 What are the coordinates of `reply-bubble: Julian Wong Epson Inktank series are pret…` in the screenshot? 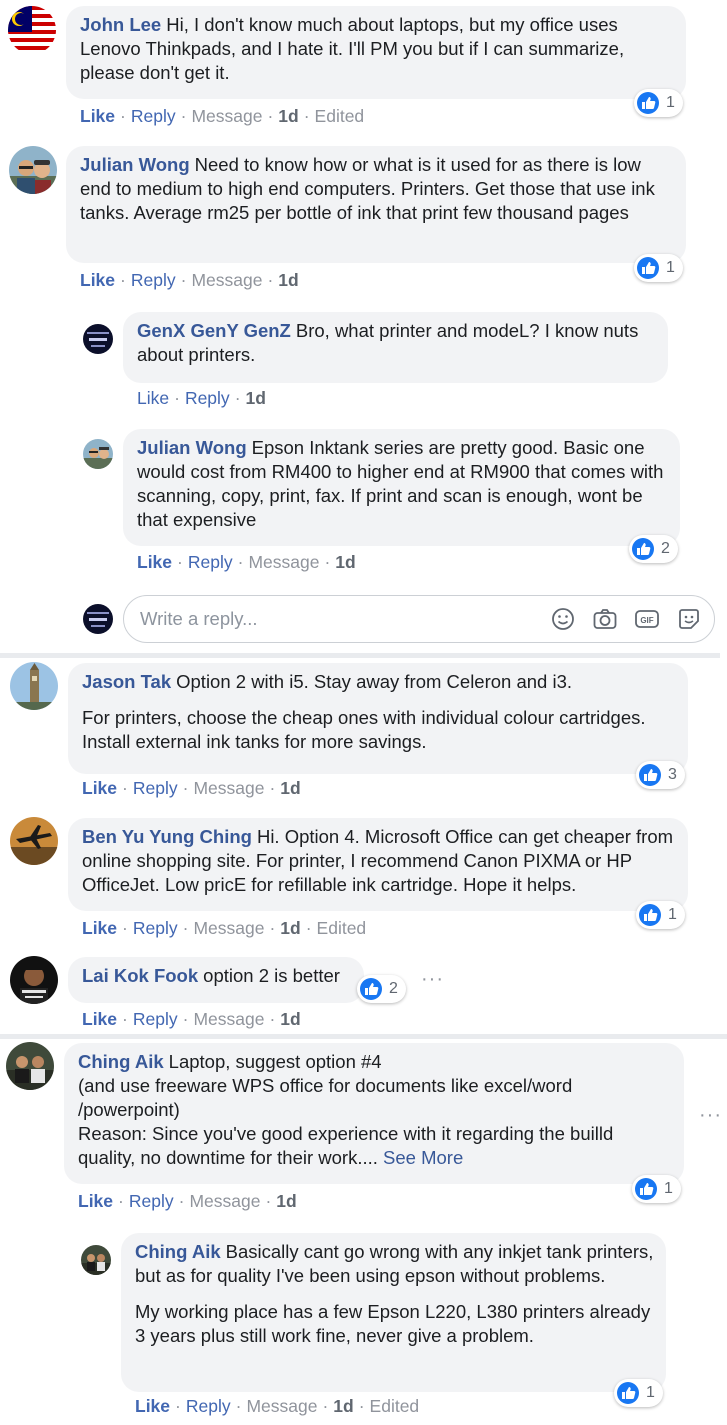 It's located at (401, 487).